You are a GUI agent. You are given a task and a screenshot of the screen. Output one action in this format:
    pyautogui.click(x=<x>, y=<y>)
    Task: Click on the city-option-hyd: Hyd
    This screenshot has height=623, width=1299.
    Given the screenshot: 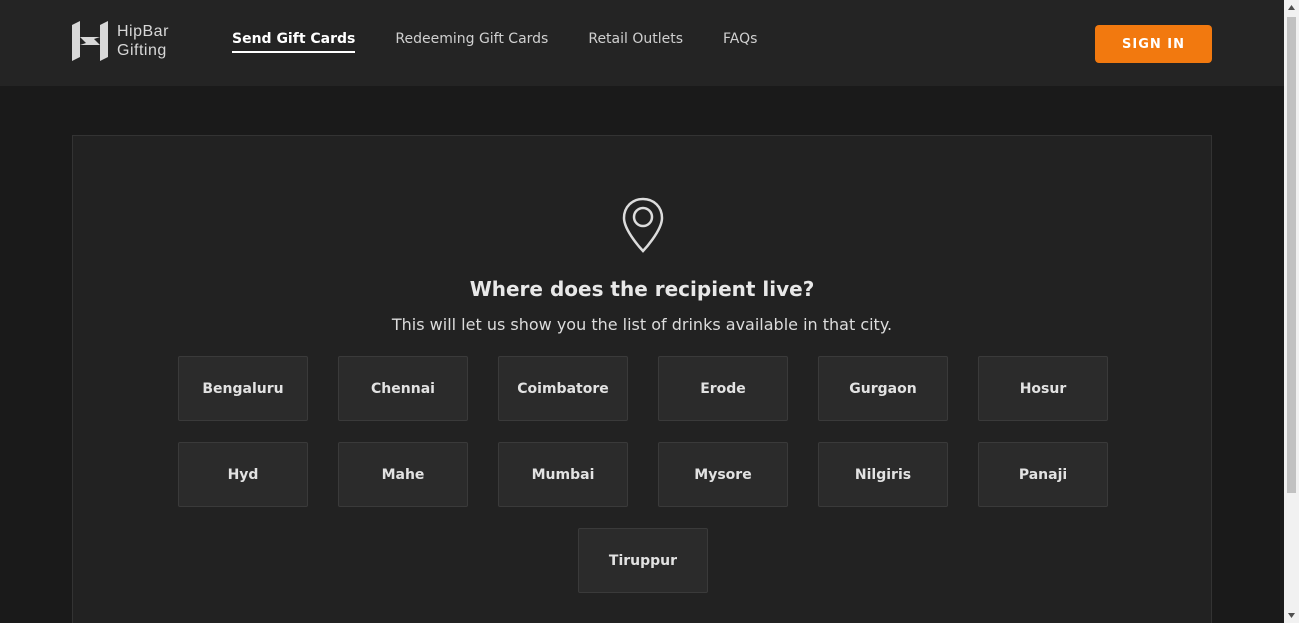 What is the action you would take?
    pyautogui.click(x=243, y=474)
    